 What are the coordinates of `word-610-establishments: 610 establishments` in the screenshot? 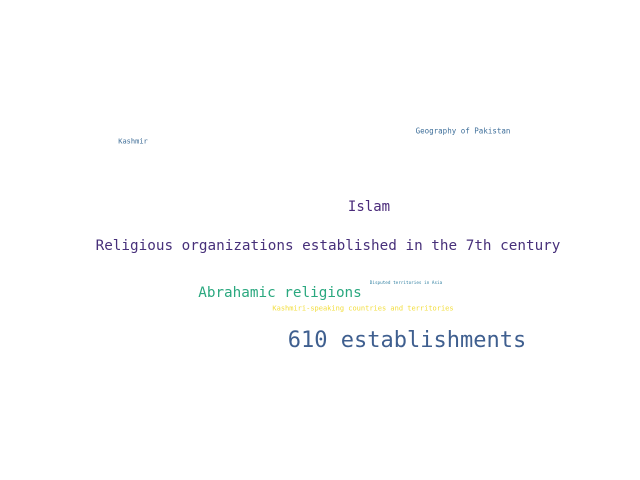 It's located at (407, 340).